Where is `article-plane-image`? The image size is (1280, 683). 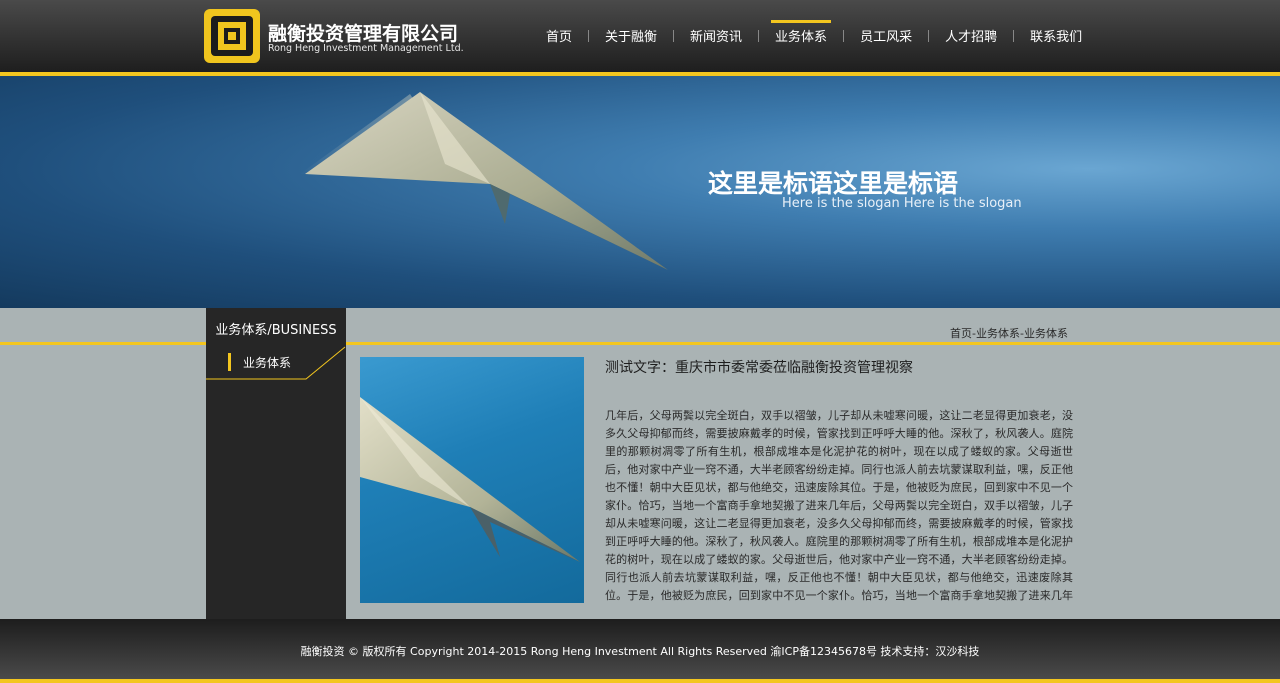 article-plane-image is located at coordinates (470, 479).